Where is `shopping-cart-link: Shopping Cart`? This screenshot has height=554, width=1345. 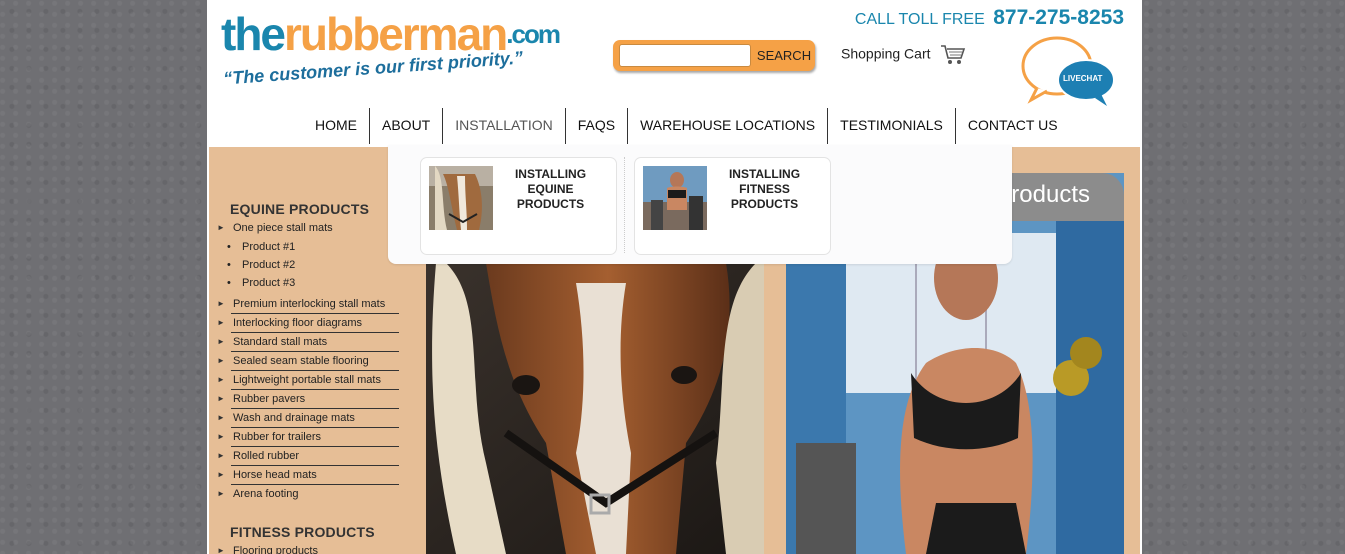
shopping-cart-link: Shopping Cart is located at coordinates (903, 55).